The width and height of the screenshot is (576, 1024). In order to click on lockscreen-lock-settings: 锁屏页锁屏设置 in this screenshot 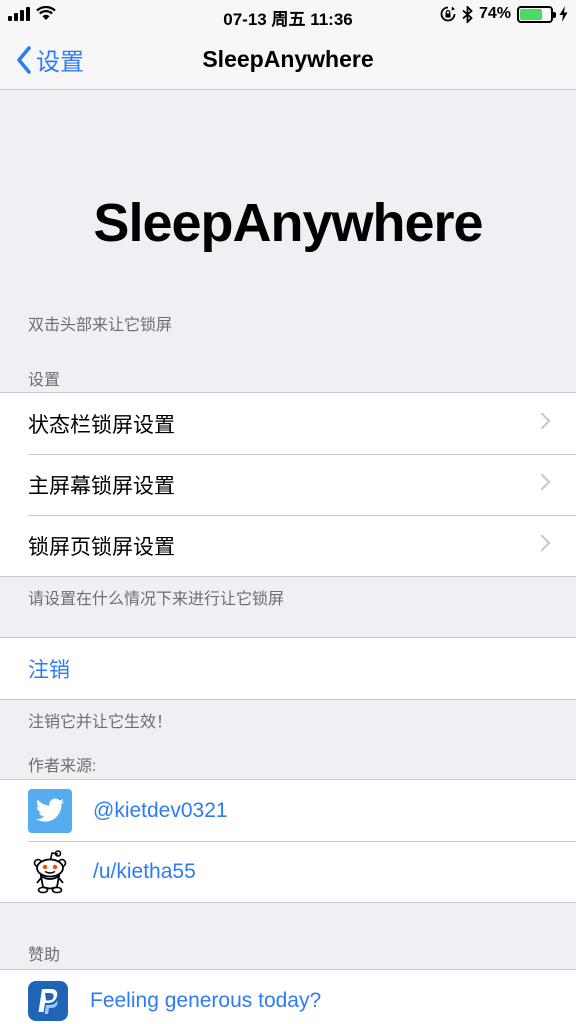, I will do `click(288, 545)`.